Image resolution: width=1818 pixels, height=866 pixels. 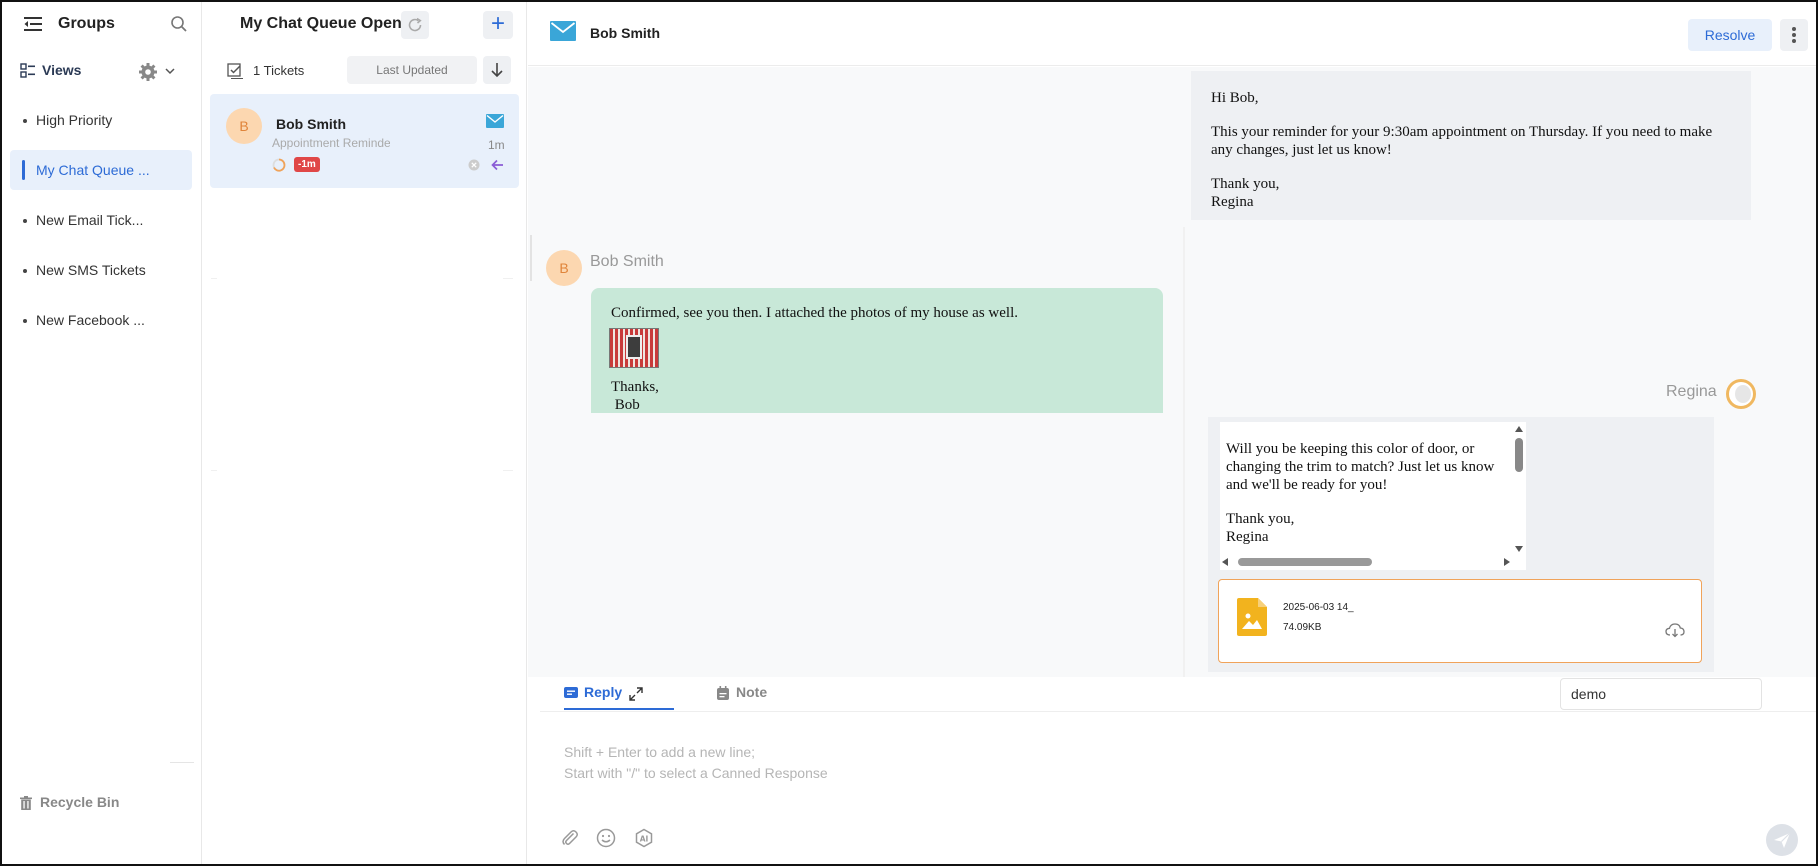 I want to click on recycle-bin-label: Recycle Bin, so click(x=80, y=802).